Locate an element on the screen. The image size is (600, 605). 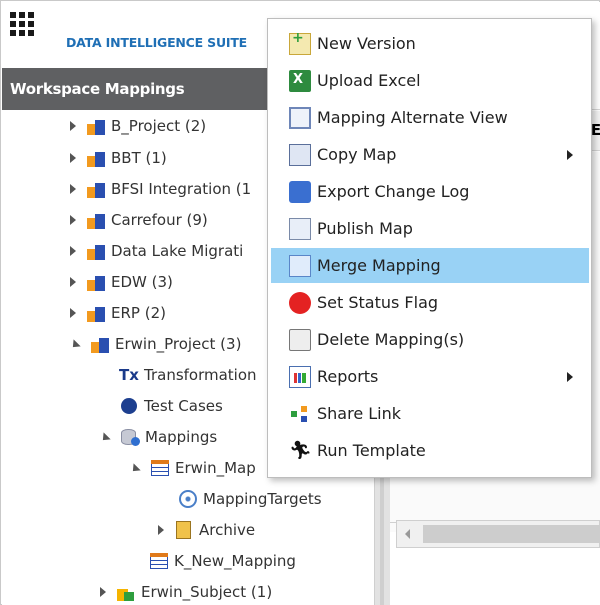
brand-title: DATA INTELLIGENCE SUITE is located at coordinates (157, 42).